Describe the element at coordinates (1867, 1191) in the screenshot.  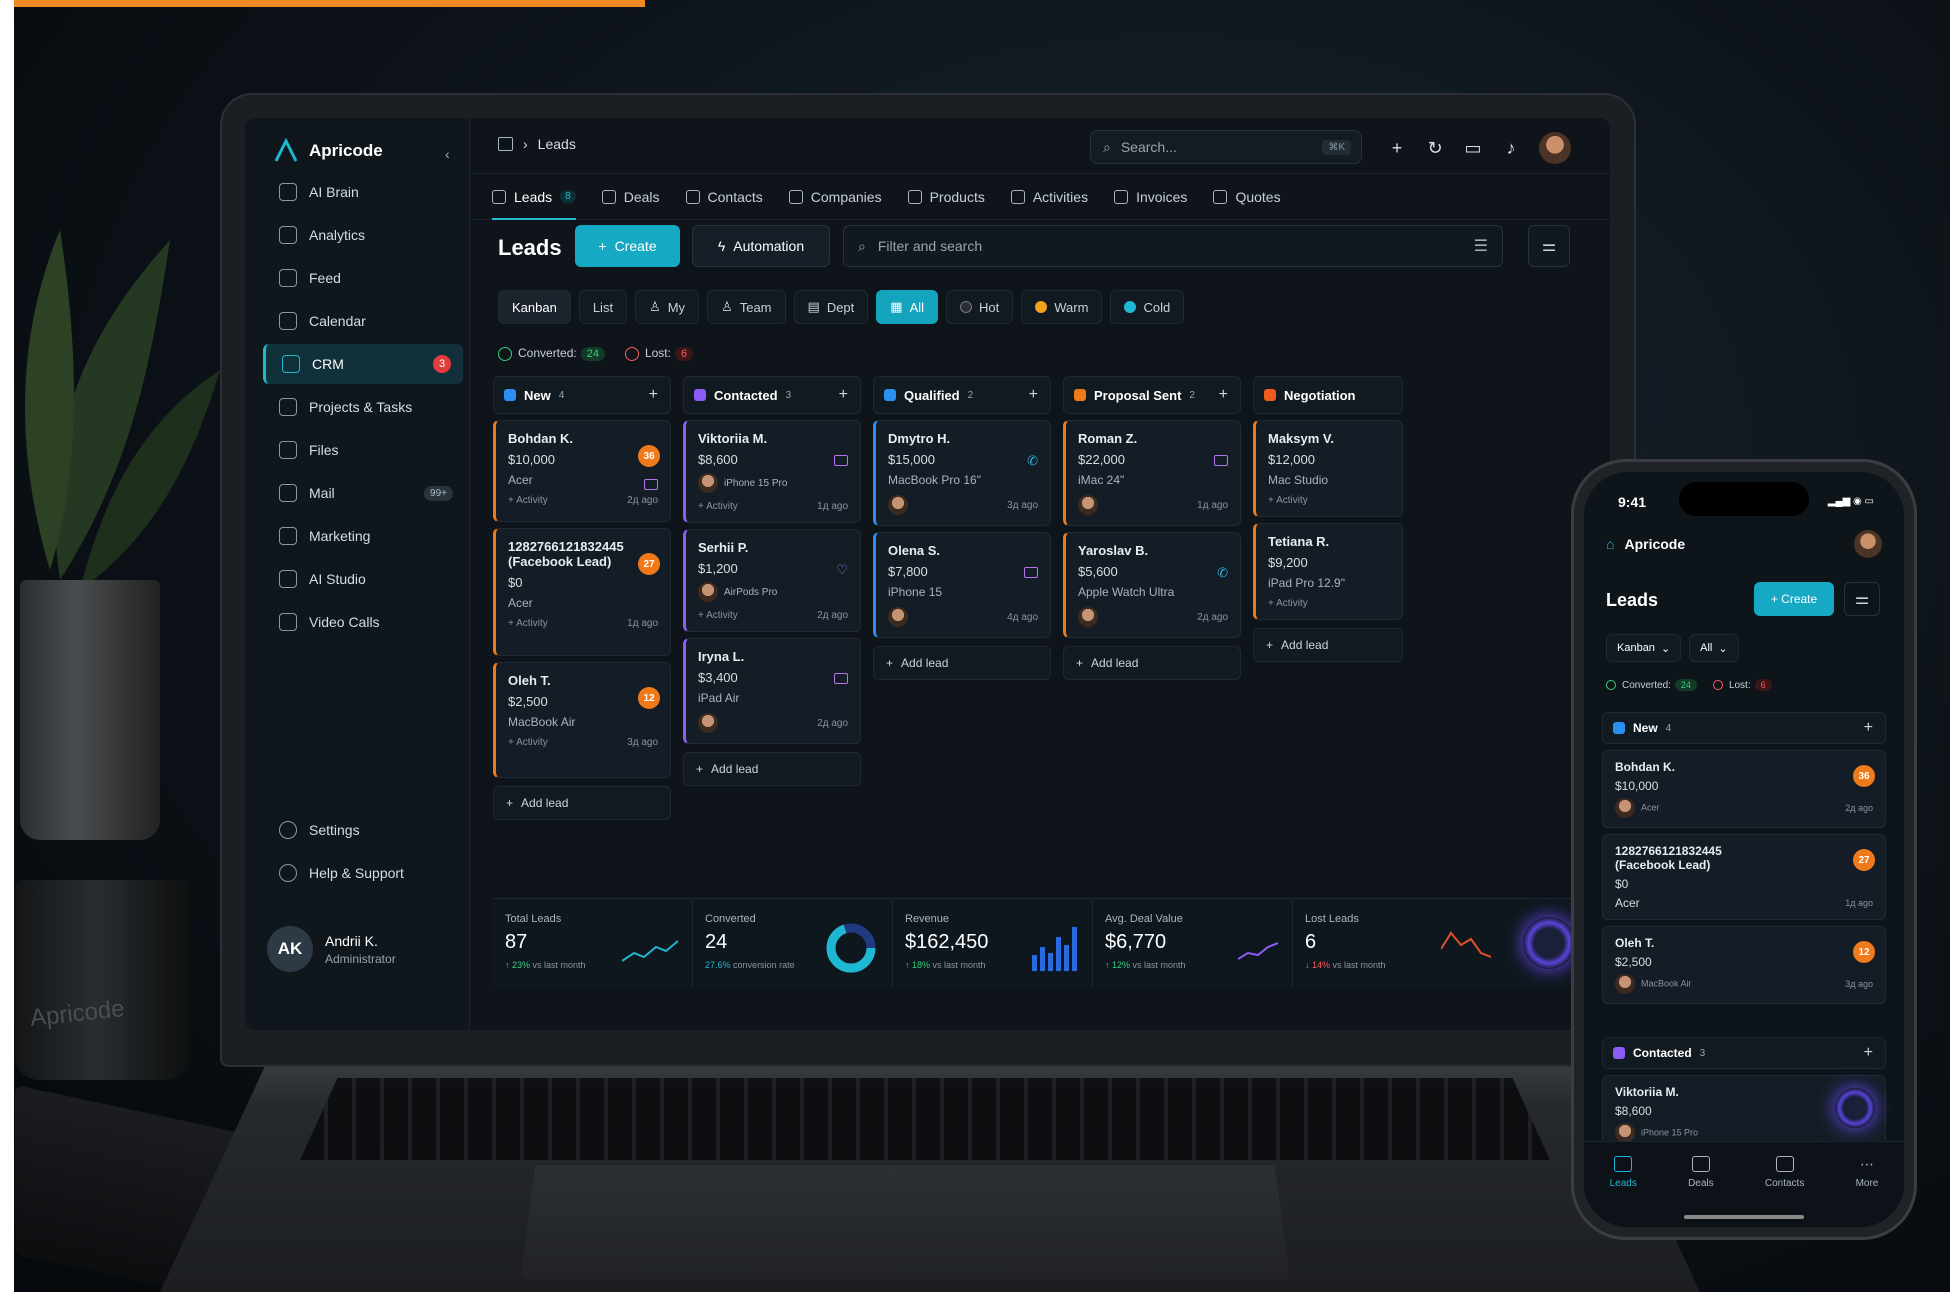
I see `phone-nav-more: ⋯ More` at that location.